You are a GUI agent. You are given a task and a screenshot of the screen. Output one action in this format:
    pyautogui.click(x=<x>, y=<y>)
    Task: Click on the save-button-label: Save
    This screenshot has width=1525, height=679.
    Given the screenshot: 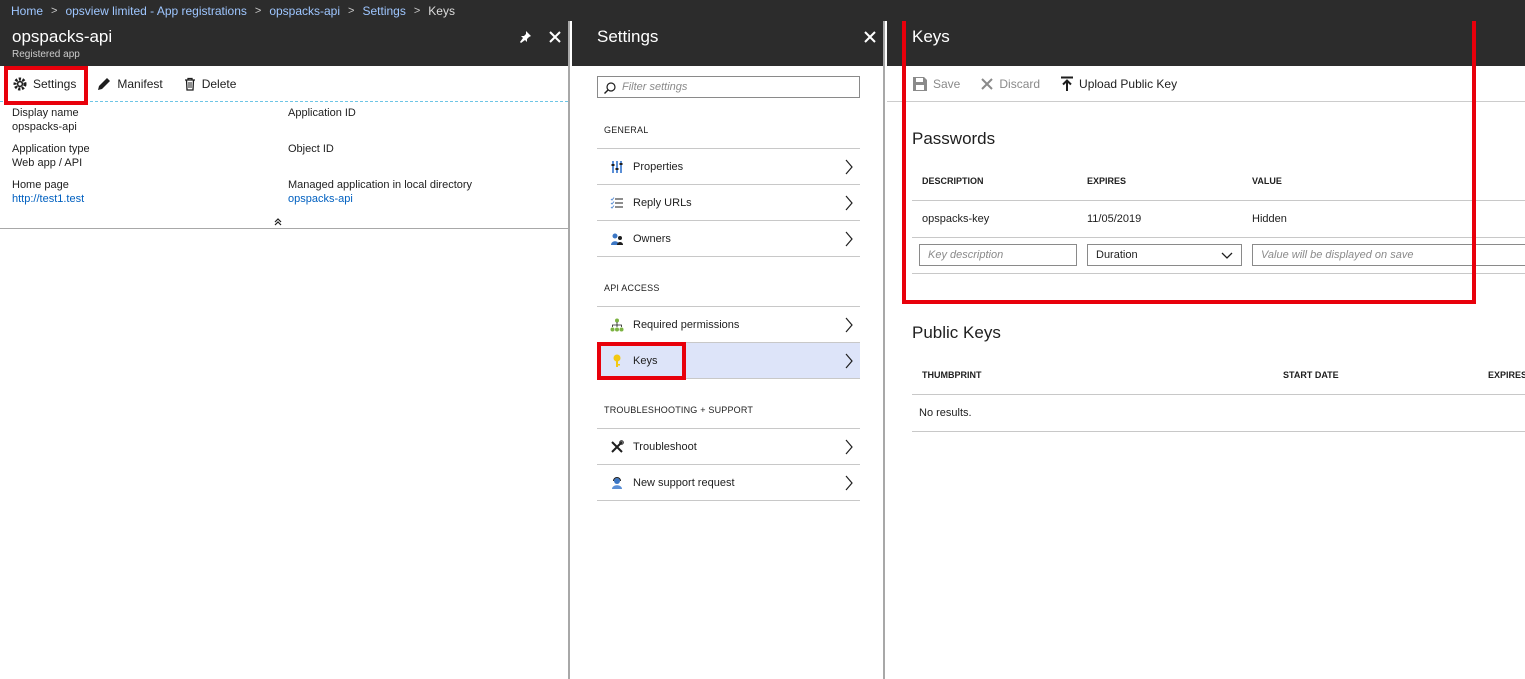 What is the action you would take?
    pyautogui.click(x=947, y=83)
    